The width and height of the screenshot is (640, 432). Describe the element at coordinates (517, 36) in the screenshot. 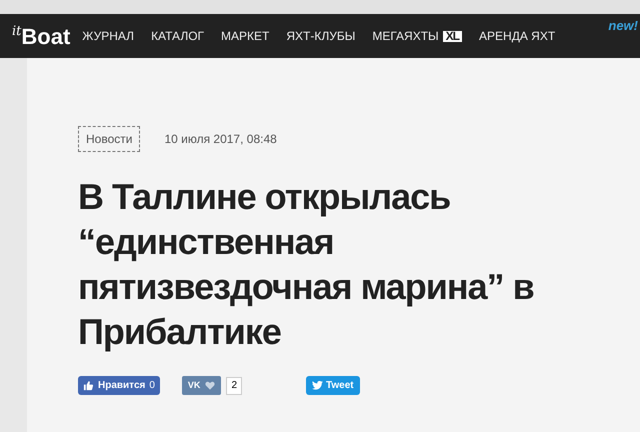

I see `nav-link: АРЕНДА ЯХТ` at that location.